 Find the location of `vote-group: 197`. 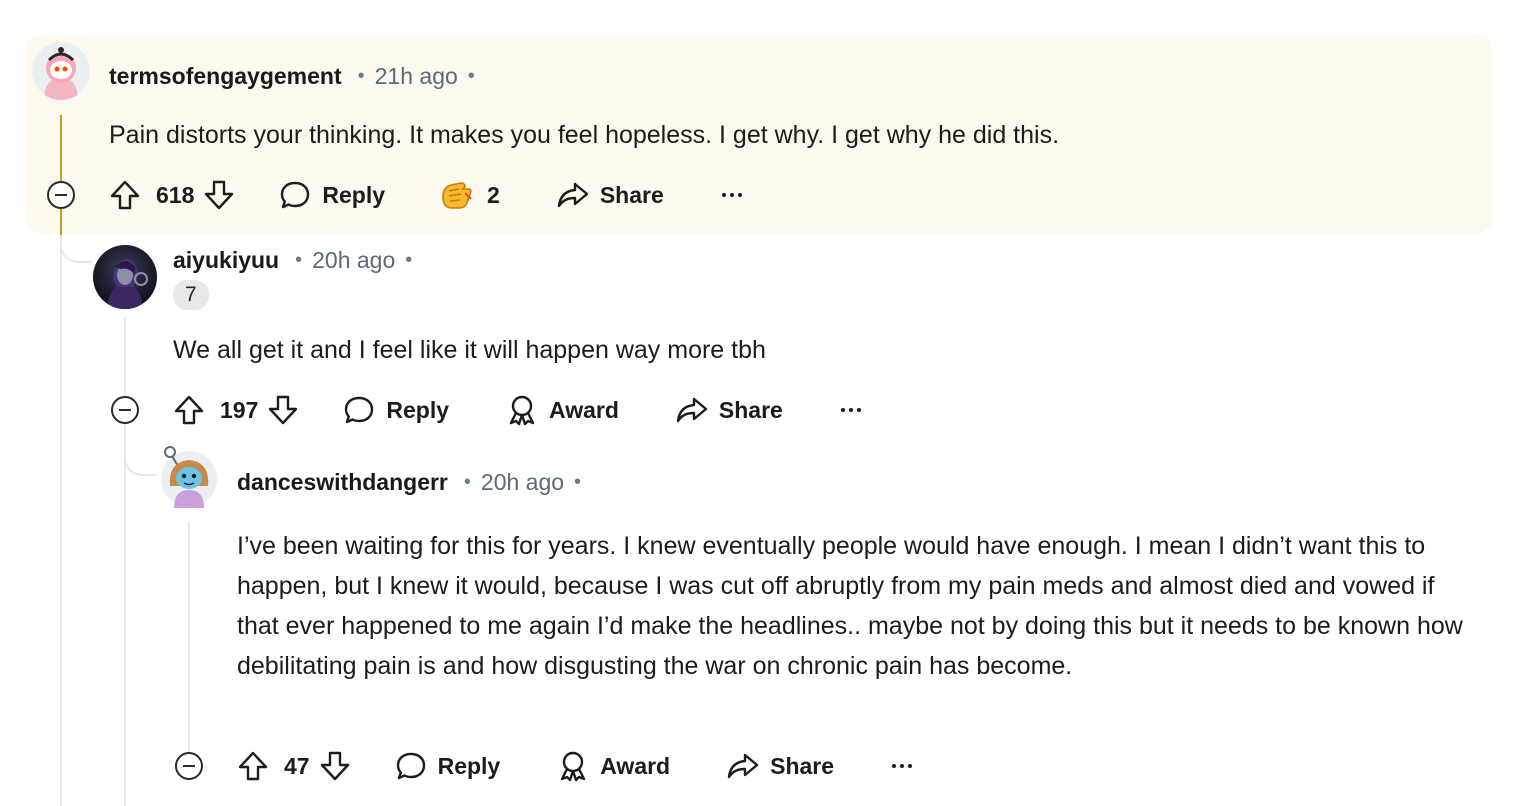

vote-group: 197 is located at coordinates (236, 410).